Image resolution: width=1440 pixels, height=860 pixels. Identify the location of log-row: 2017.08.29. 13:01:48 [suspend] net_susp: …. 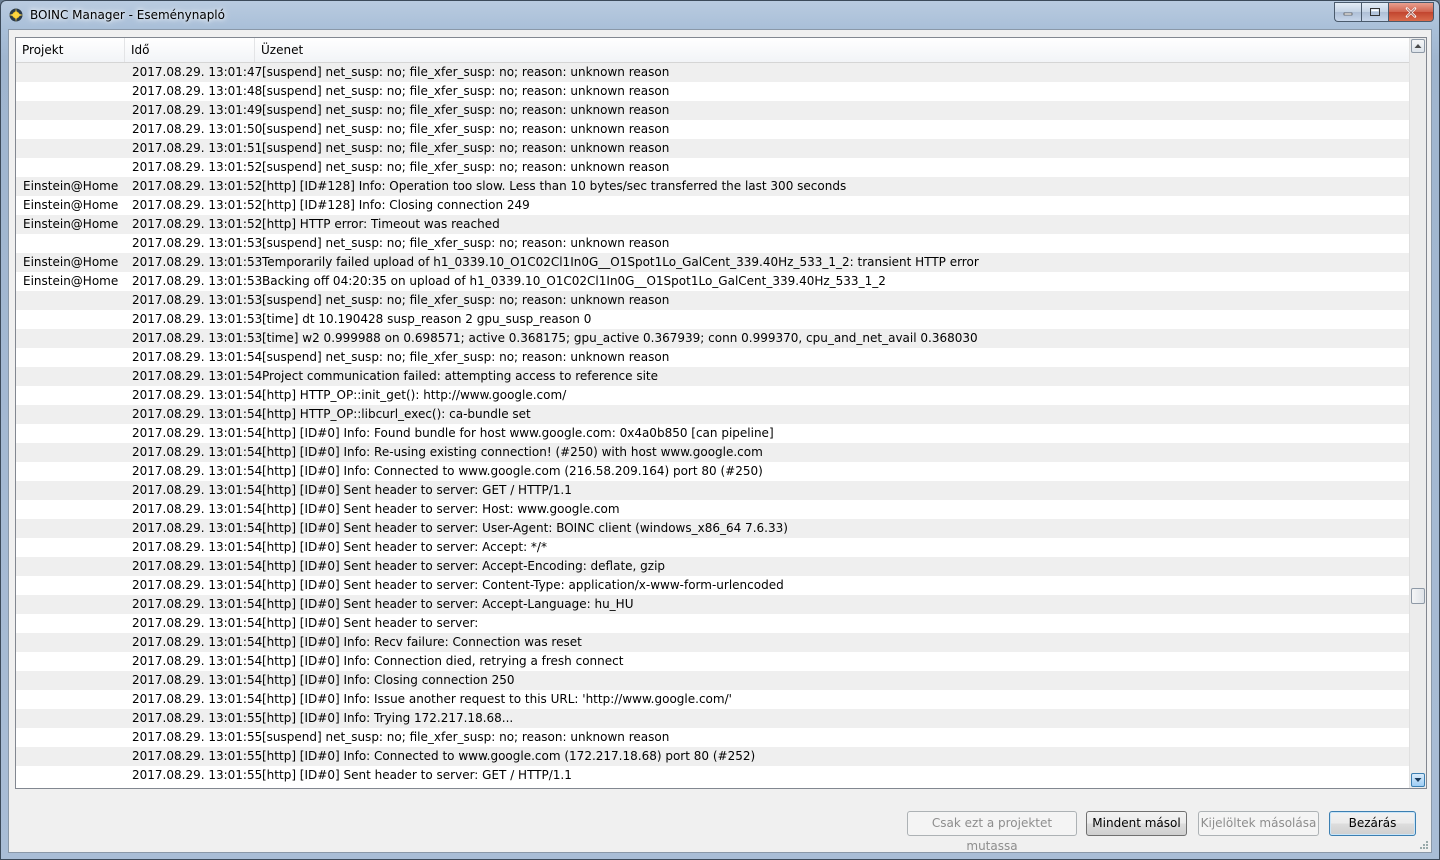
(713, 91).